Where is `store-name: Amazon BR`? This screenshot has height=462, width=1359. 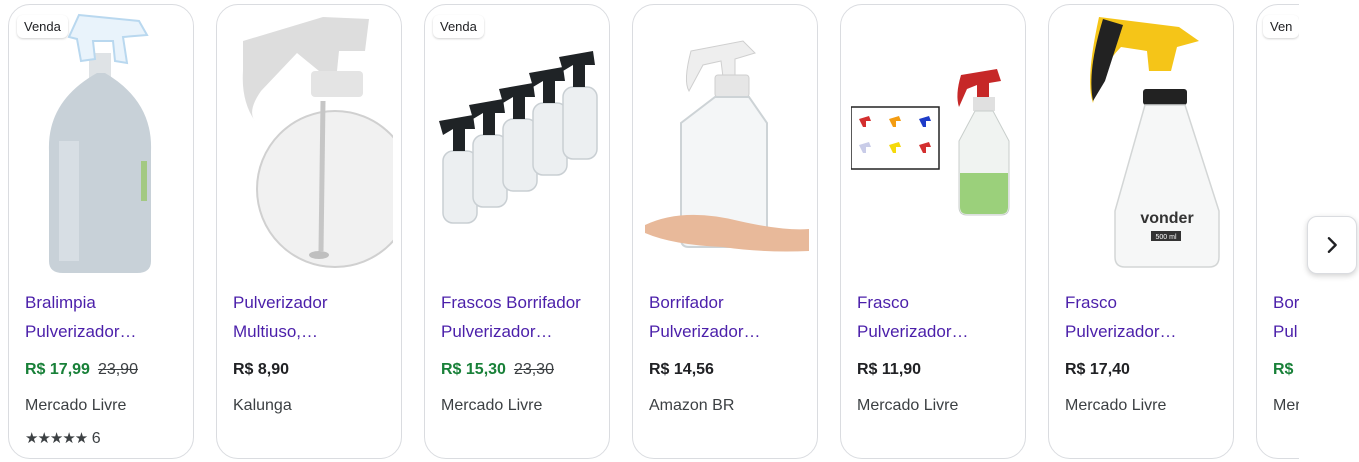 store-name: Amazon BR is located at coordinates (692, 405).